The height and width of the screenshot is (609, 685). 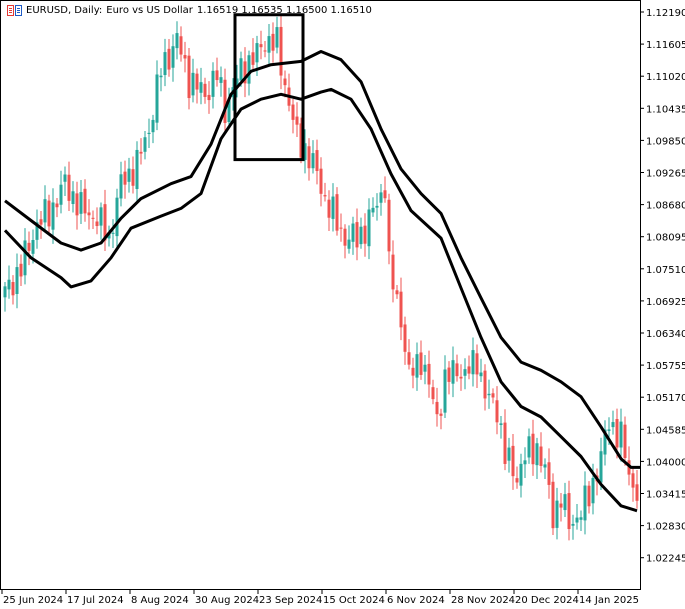 I want to click on date-tick-label: 14 Jan 2025, so click(x=609, y=600).